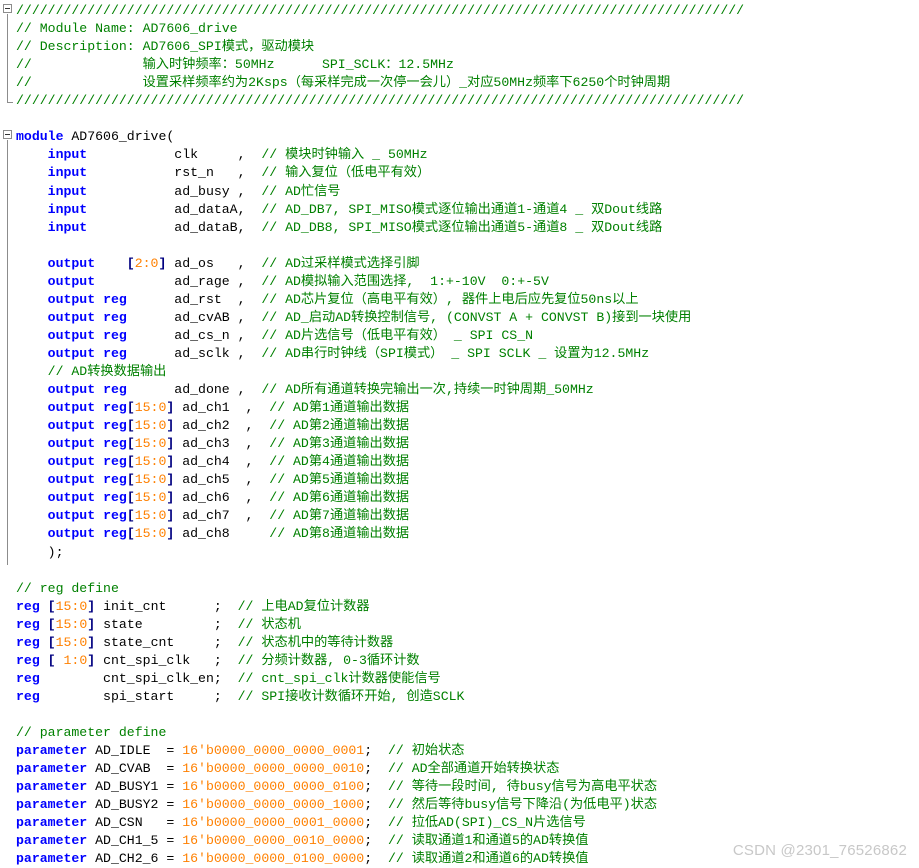  I want to click on code-text: AD7606_drive(, so click(119, 137).